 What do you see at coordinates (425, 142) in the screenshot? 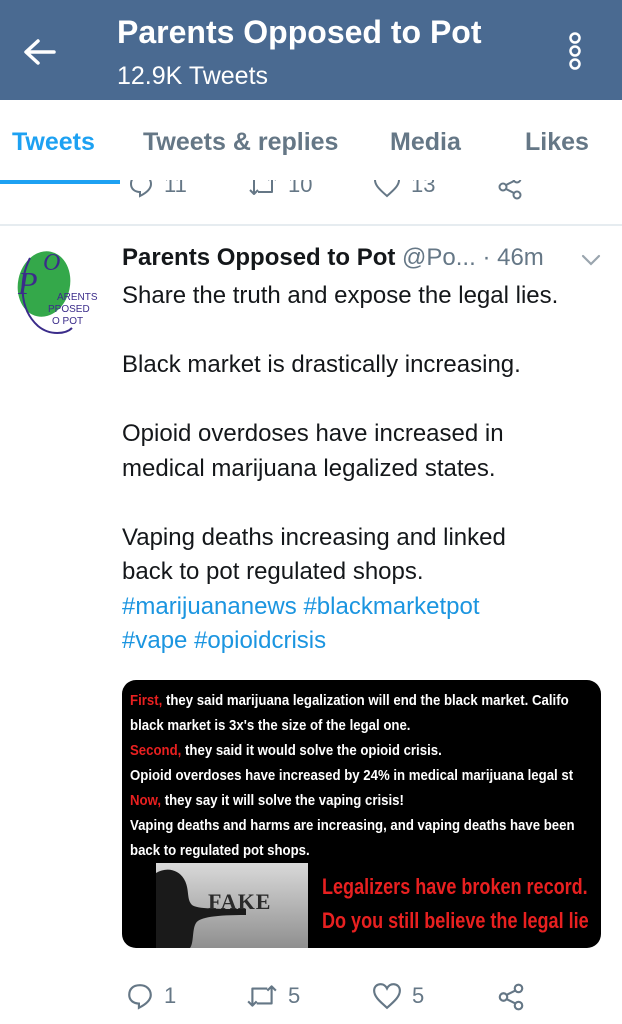
I see `tab-media-label: Media` at bounding box center [425, 142].